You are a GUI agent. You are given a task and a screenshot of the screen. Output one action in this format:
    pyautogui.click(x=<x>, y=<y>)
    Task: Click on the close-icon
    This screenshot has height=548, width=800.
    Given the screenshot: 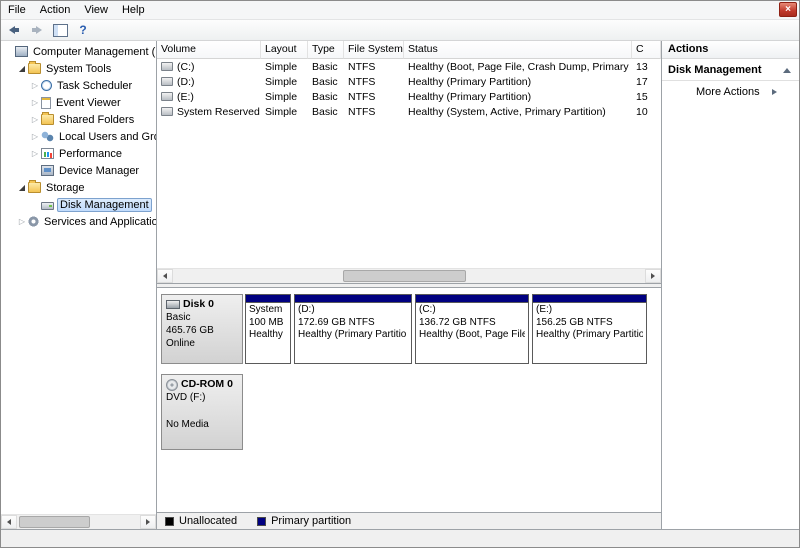 What is the action you would take?
    pyautogui.click(x=788, y=9)
    